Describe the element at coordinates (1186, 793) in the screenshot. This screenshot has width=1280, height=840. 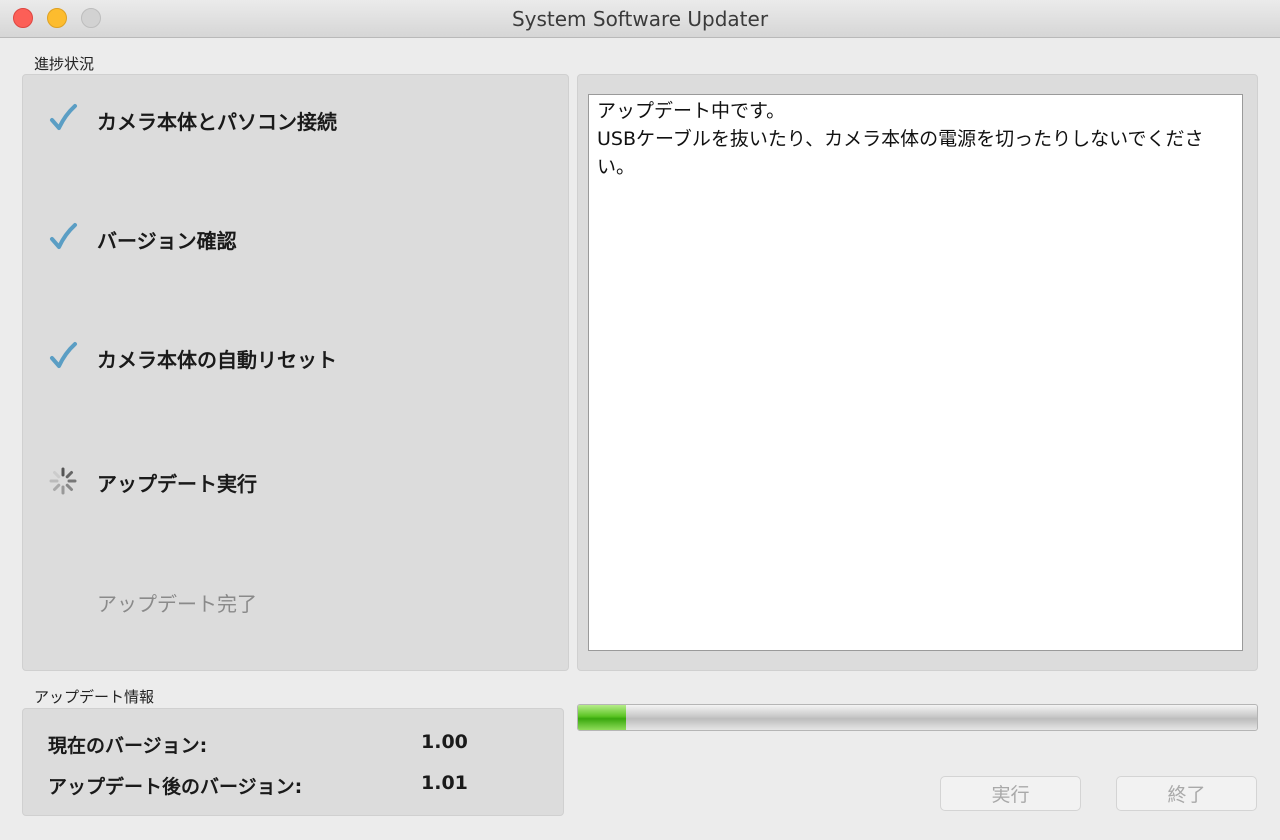
I see `quit-button: 終了` at that location.